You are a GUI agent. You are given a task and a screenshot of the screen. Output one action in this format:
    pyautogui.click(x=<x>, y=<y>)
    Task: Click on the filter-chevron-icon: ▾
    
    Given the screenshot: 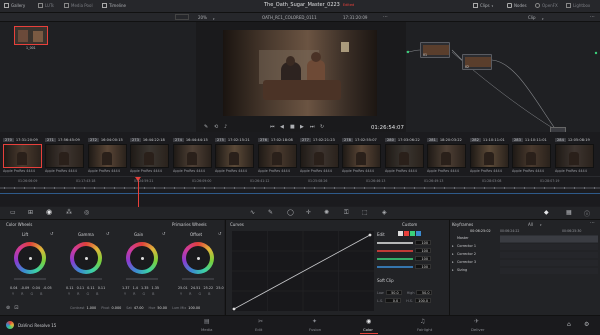 What is the action you would take?
    pyautogui.click(x=541, y=225)
    